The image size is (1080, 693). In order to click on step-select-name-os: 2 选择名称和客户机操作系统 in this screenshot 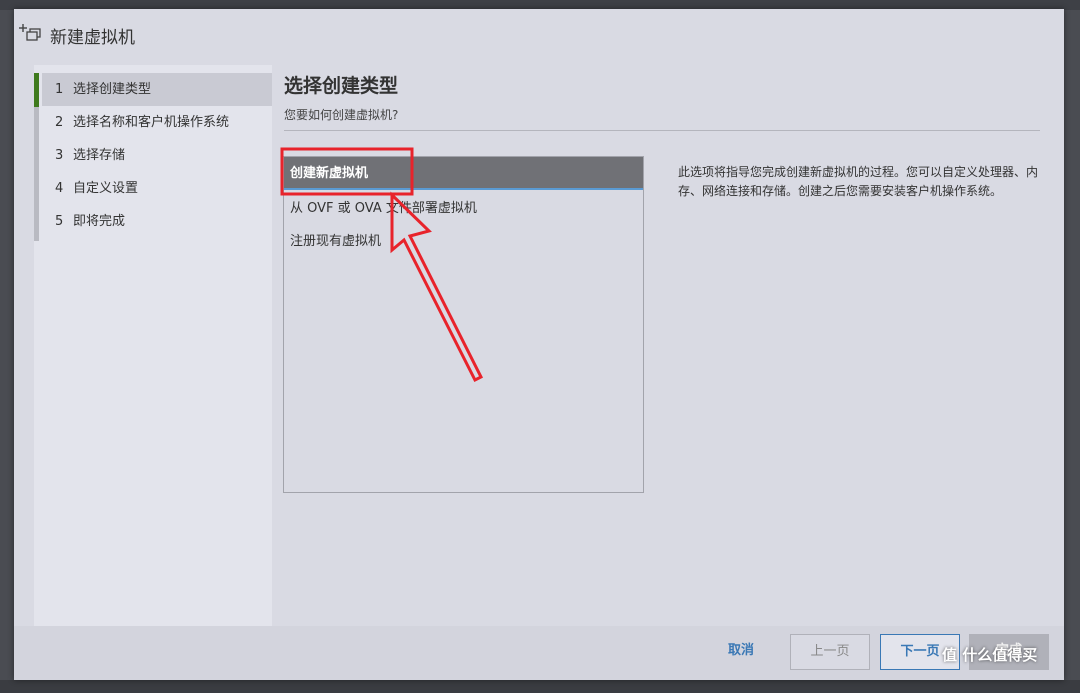, I will do `click(154, 122)`.